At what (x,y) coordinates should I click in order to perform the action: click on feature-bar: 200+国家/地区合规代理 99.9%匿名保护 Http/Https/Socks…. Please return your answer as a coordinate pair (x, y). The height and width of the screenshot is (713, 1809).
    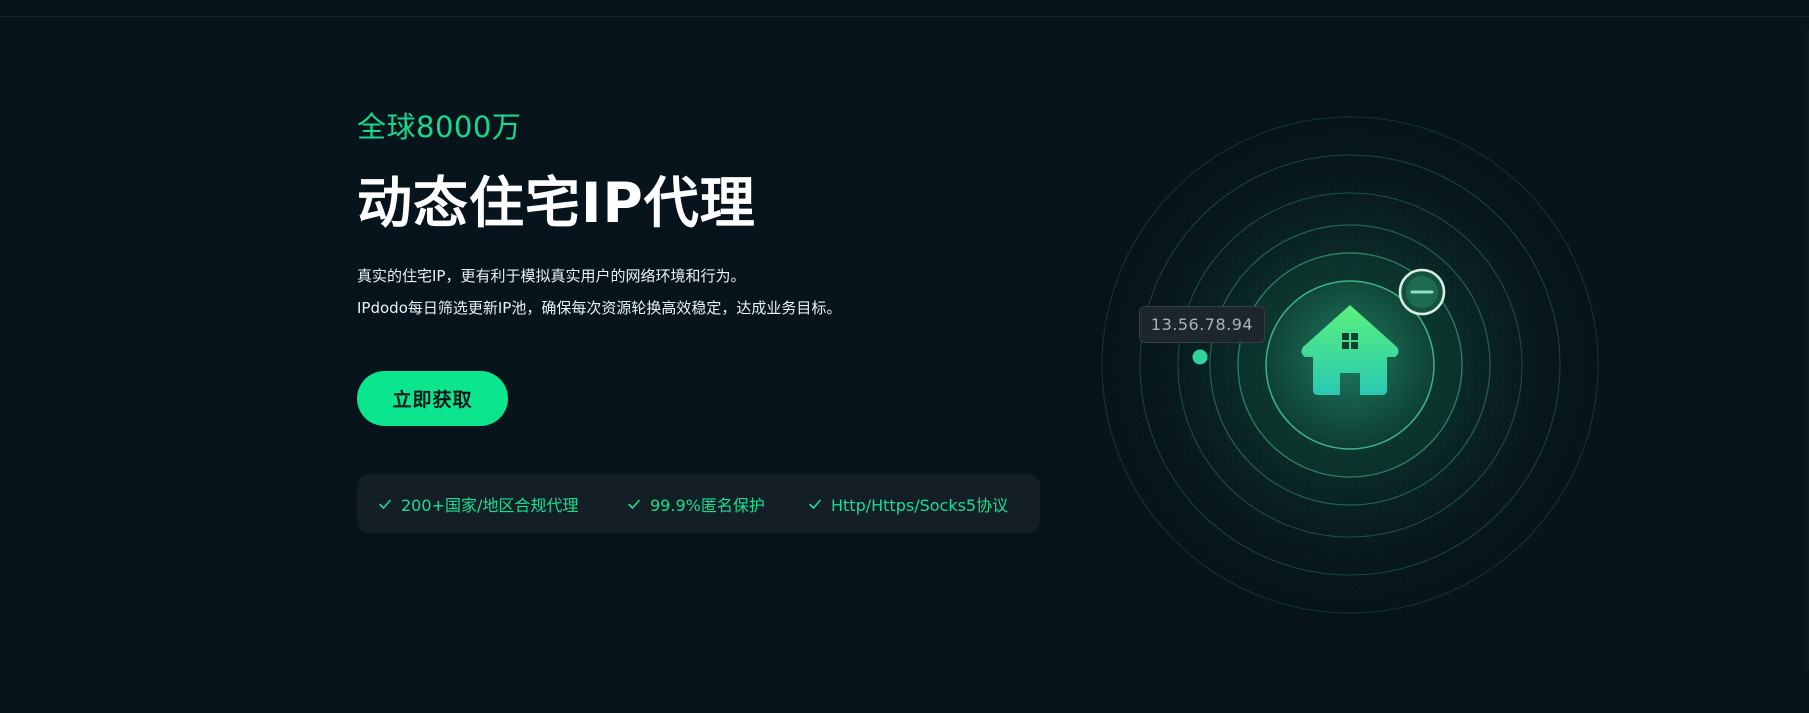
    Looking at the image, I should click on (698, 503).